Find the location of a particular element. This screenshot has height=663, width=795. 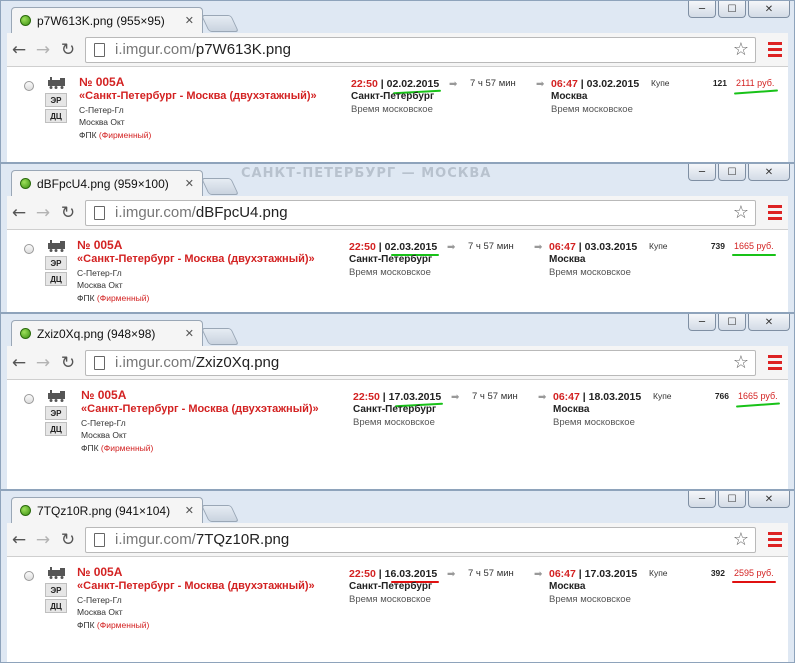

address-bar: i.imgur.com/Zxiz0Xq.png ☆ is located at coordinates (420, 362).